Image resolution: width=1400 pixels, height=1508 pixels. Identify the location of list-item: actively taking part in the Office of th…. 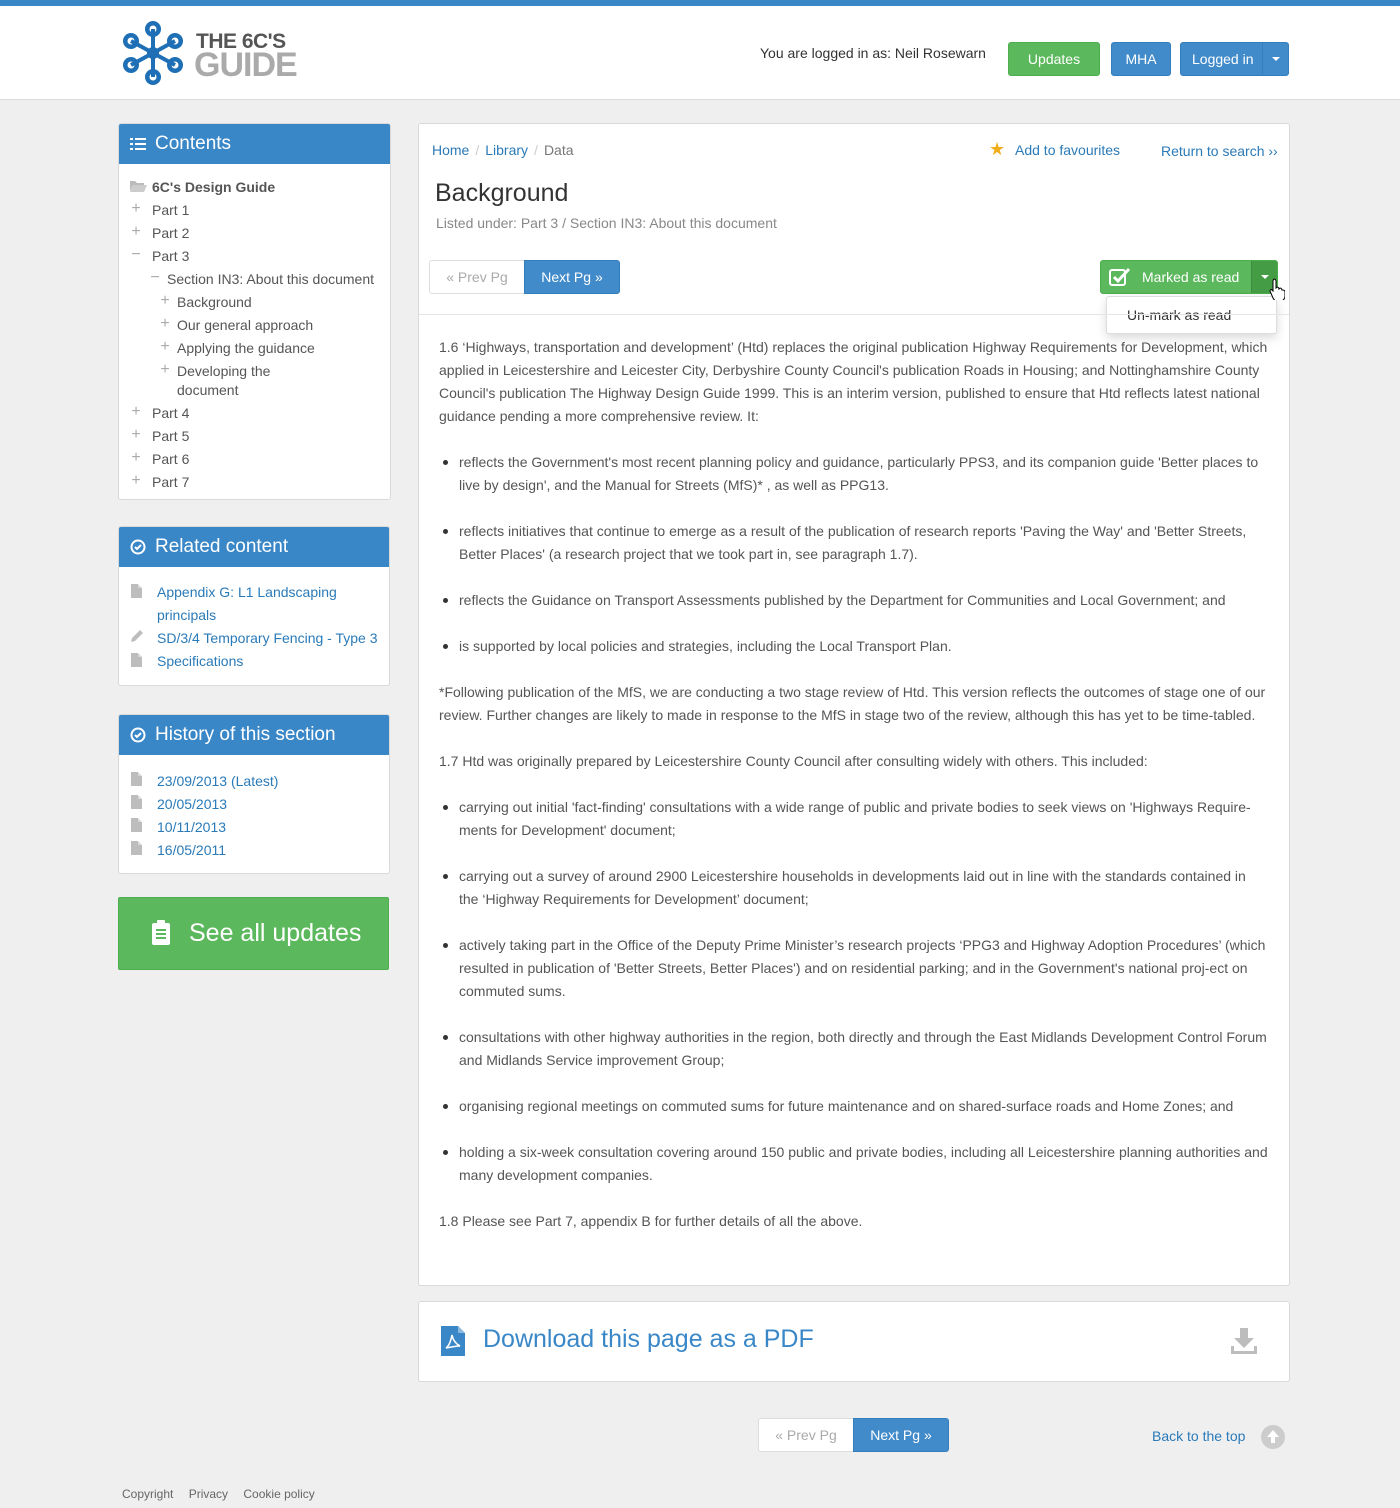
(854, 968).